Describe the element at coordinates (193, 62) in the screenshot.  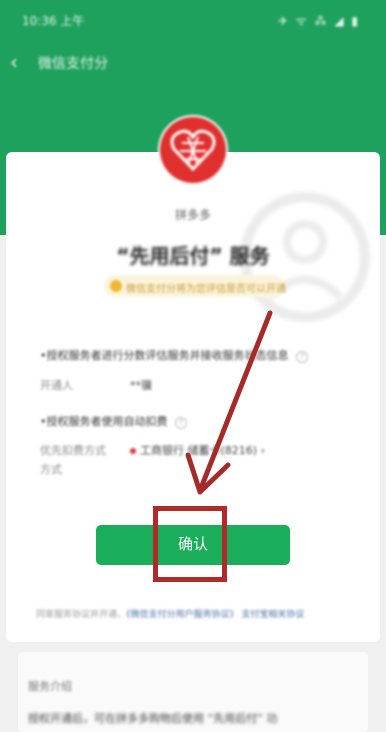
I see `nav-bar: ‹ 微信支付分` at that location.